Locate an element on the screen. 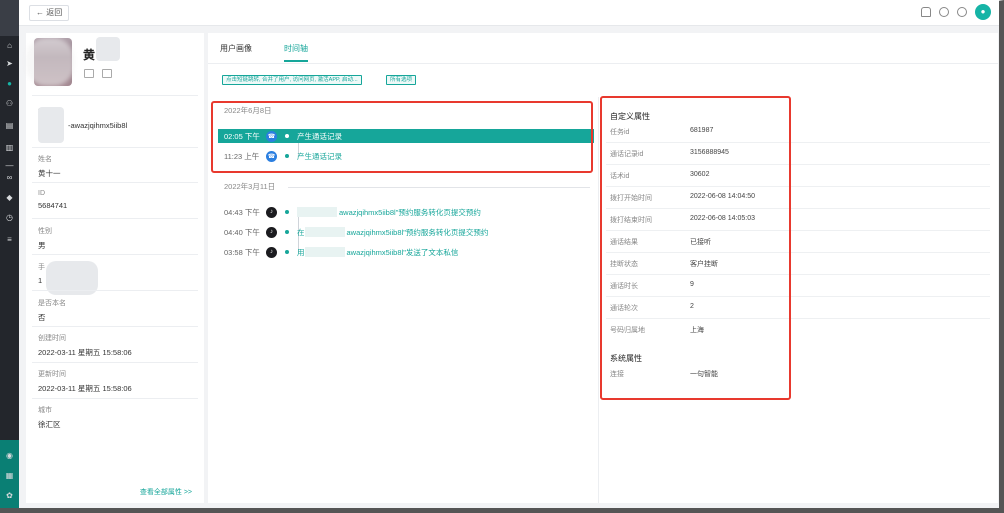 The height and width of the screenshot is (513, 1004). attr-value: 一句智能 is located at coordinates (704, 374).